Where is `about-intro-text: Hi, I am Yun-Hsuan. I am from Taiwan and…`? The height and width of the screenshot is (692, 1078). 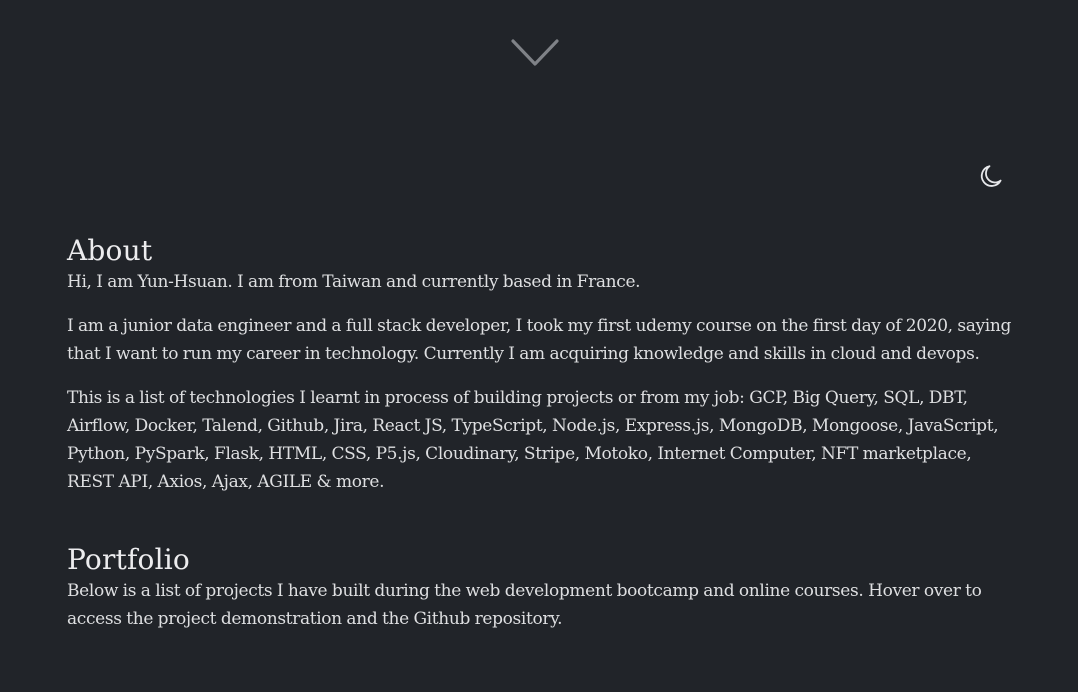
about-intro-text: Hi, I am Yun-Hsuan. I am from Taiwan and… is located at coordinates (354, 282).